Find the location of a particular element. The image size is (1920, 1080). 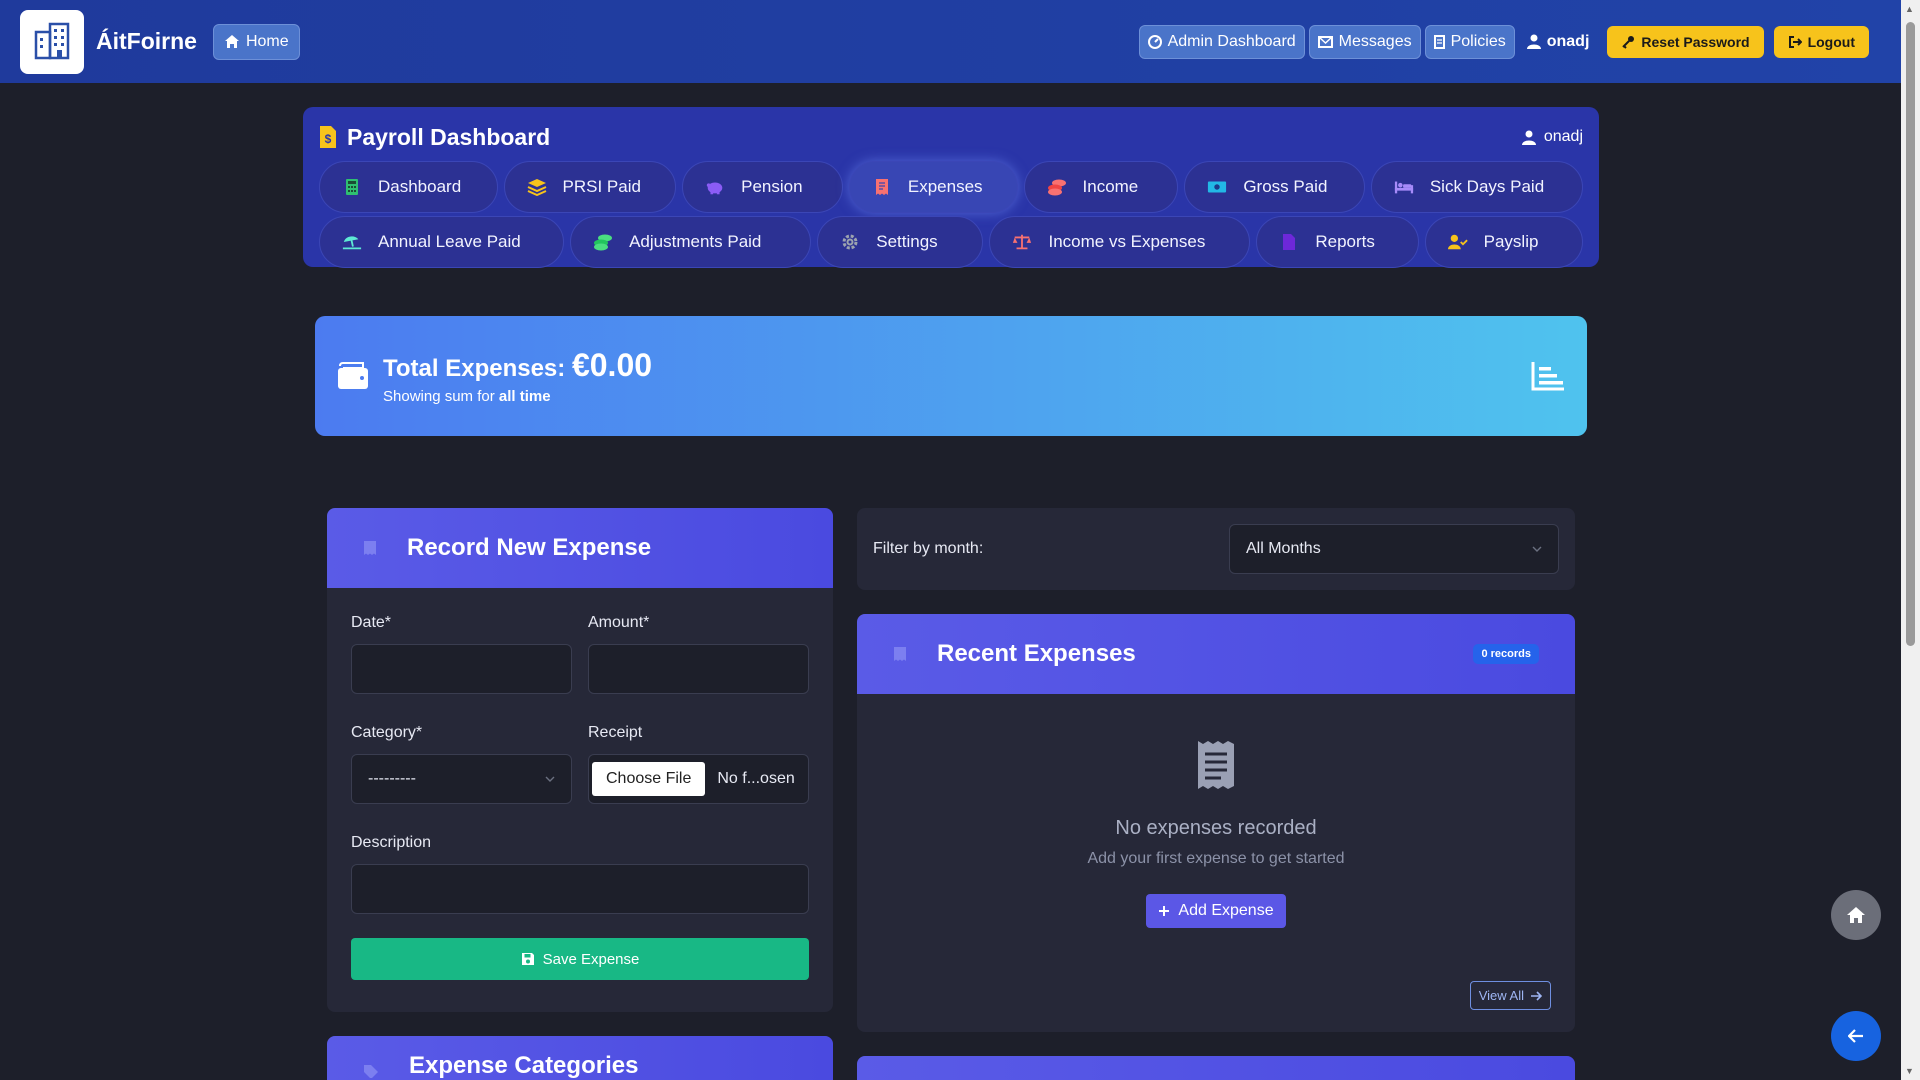

scale-balanced-icon is located at coordinates (1022, 242).